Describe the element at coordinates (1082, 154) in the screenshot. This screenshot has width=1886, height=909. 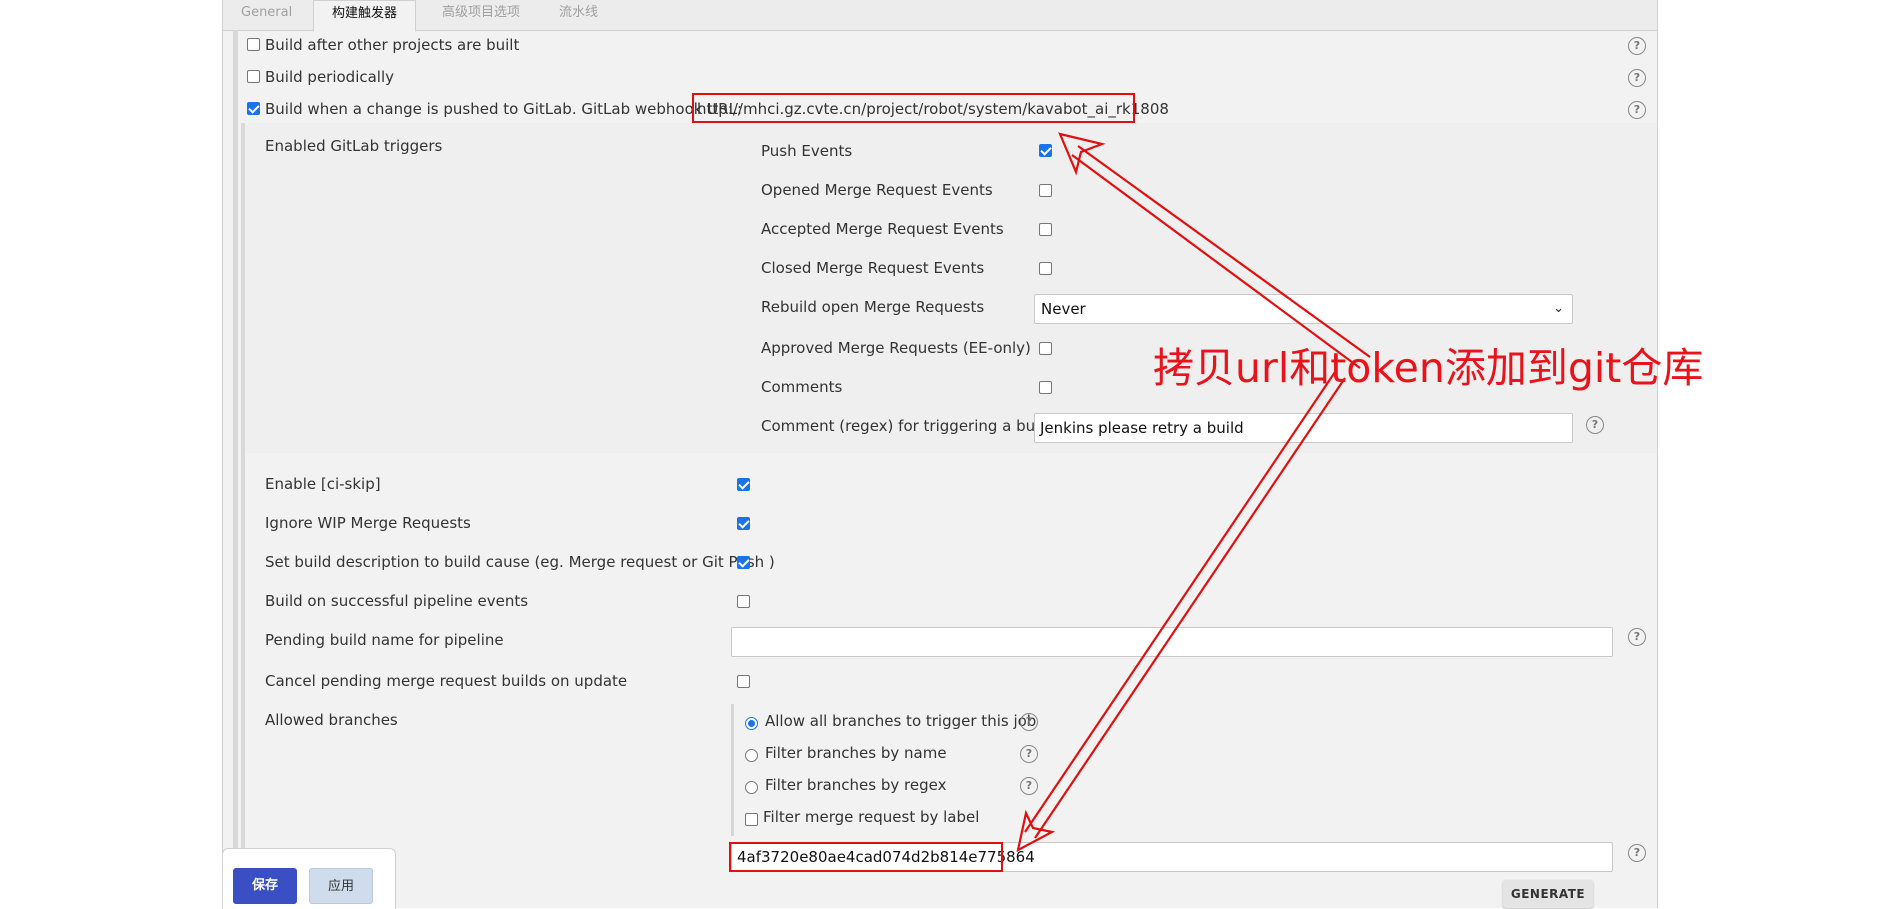
I see `arrow-to-url-head` at that location.